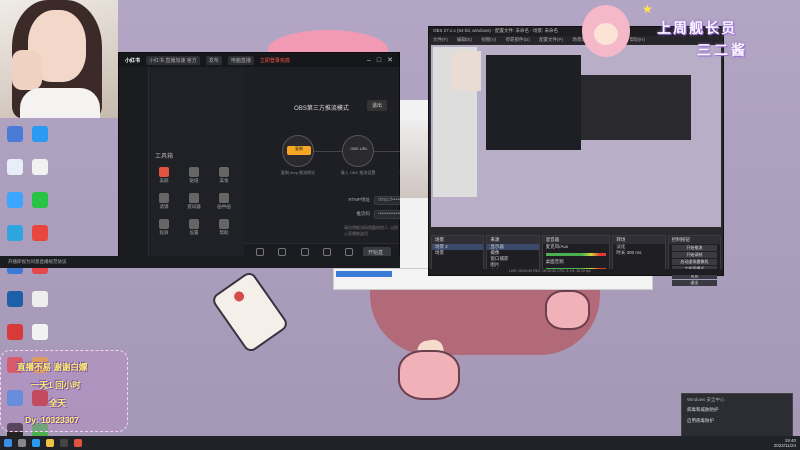 The image size is (800, 450). I want to click on tool-help: 帮助, so click(224, 229).